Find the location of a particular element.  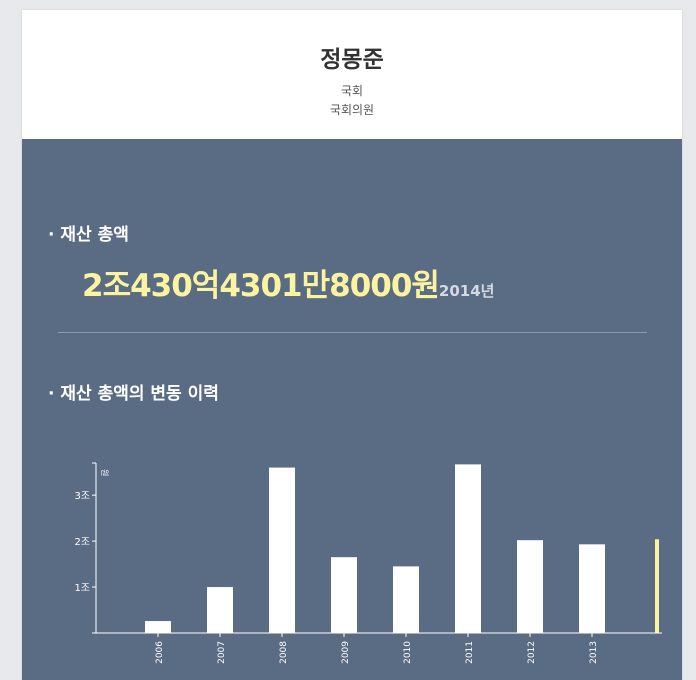

y-tick-label: 1조 is located at coordinates (82, 588).